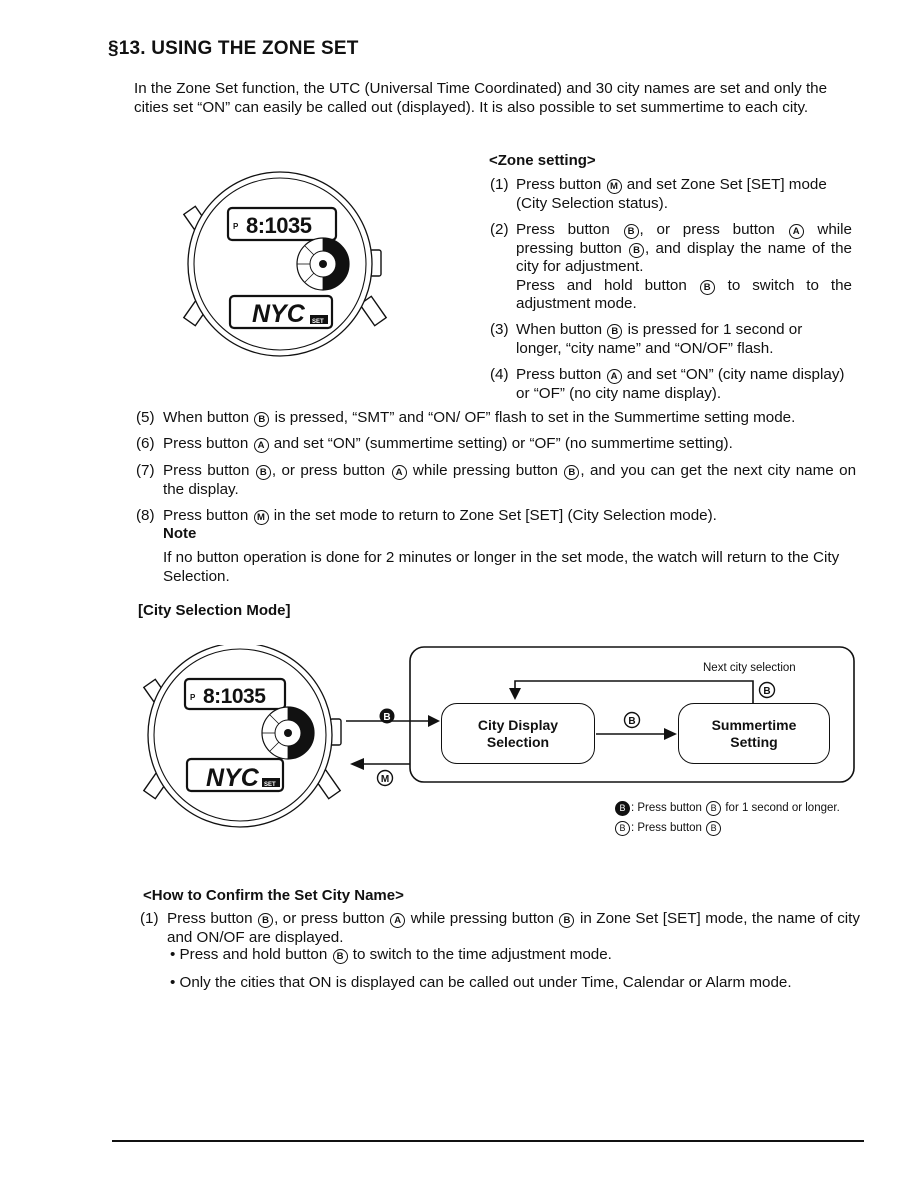  Describe the element at coordinates (145, 515) in the screenshot. I see `step-number: (8)` at that location.